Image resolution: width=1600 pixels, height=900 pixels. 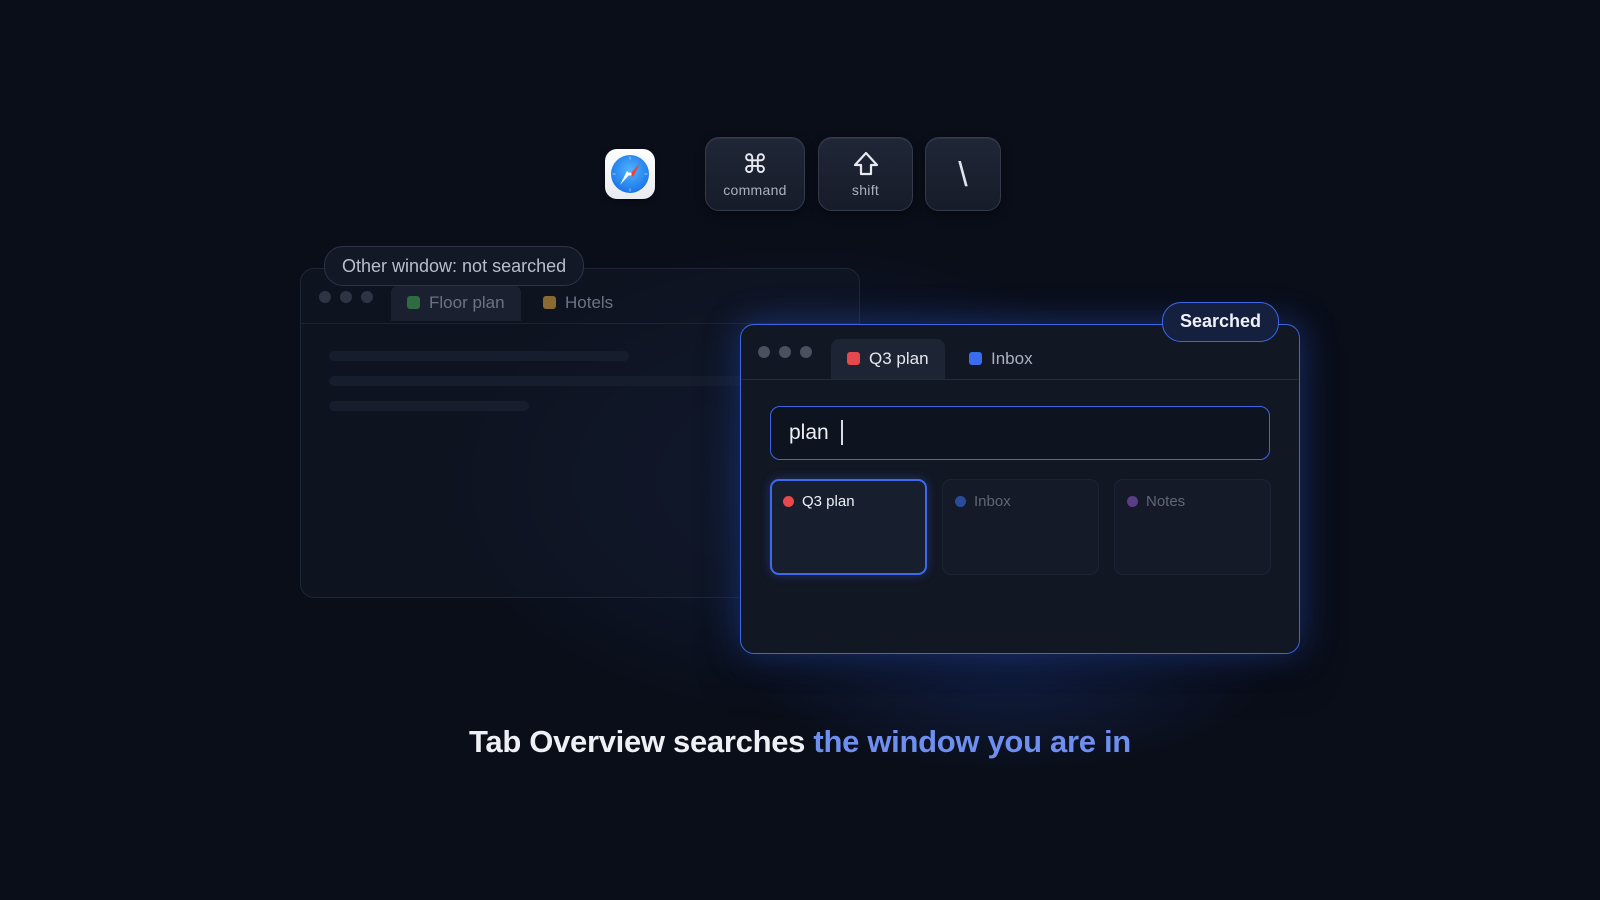 What do you see at coordinates (641, 741) in the screenshot?
I see `caption-lead: Tab Overview searches` at bounding box center [641, 741].